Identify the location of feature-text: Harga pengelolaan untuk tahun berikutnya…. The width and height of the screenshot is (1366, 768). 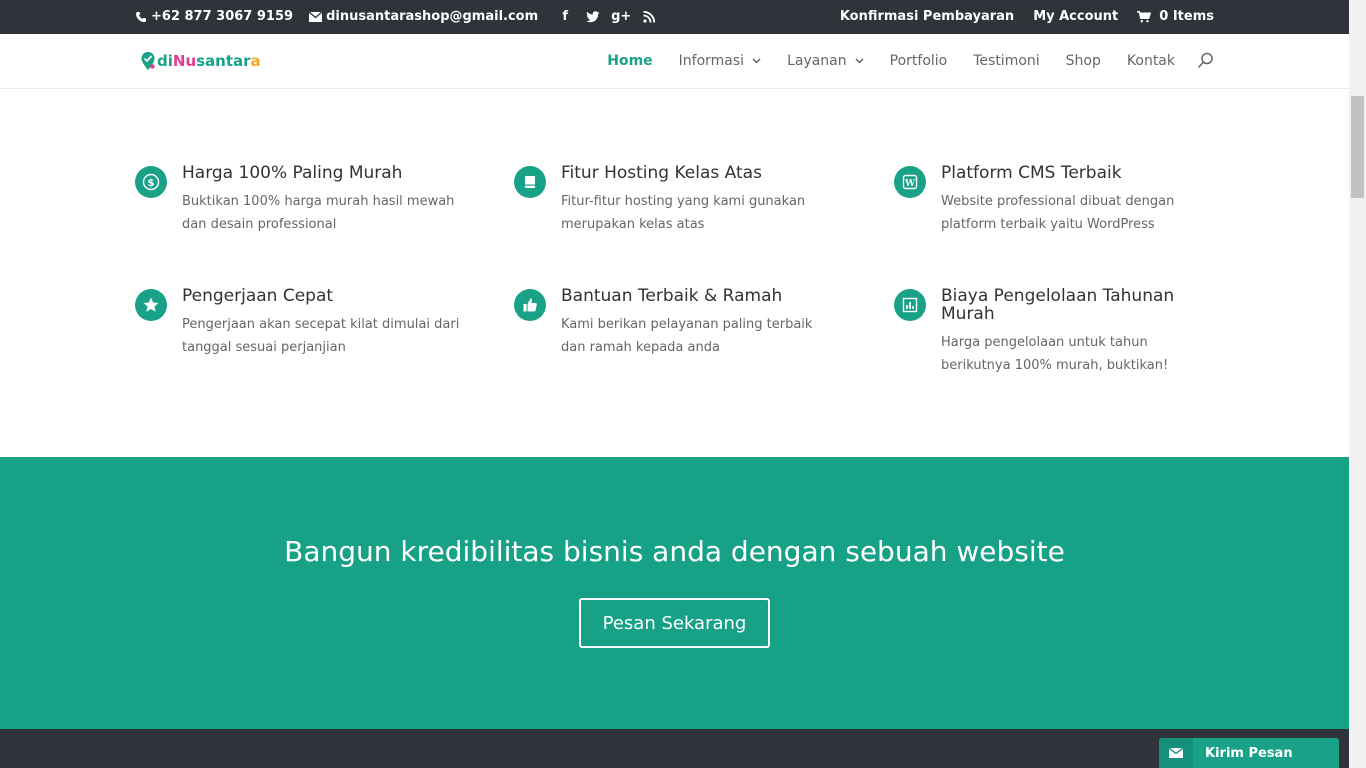
(1055, 354).